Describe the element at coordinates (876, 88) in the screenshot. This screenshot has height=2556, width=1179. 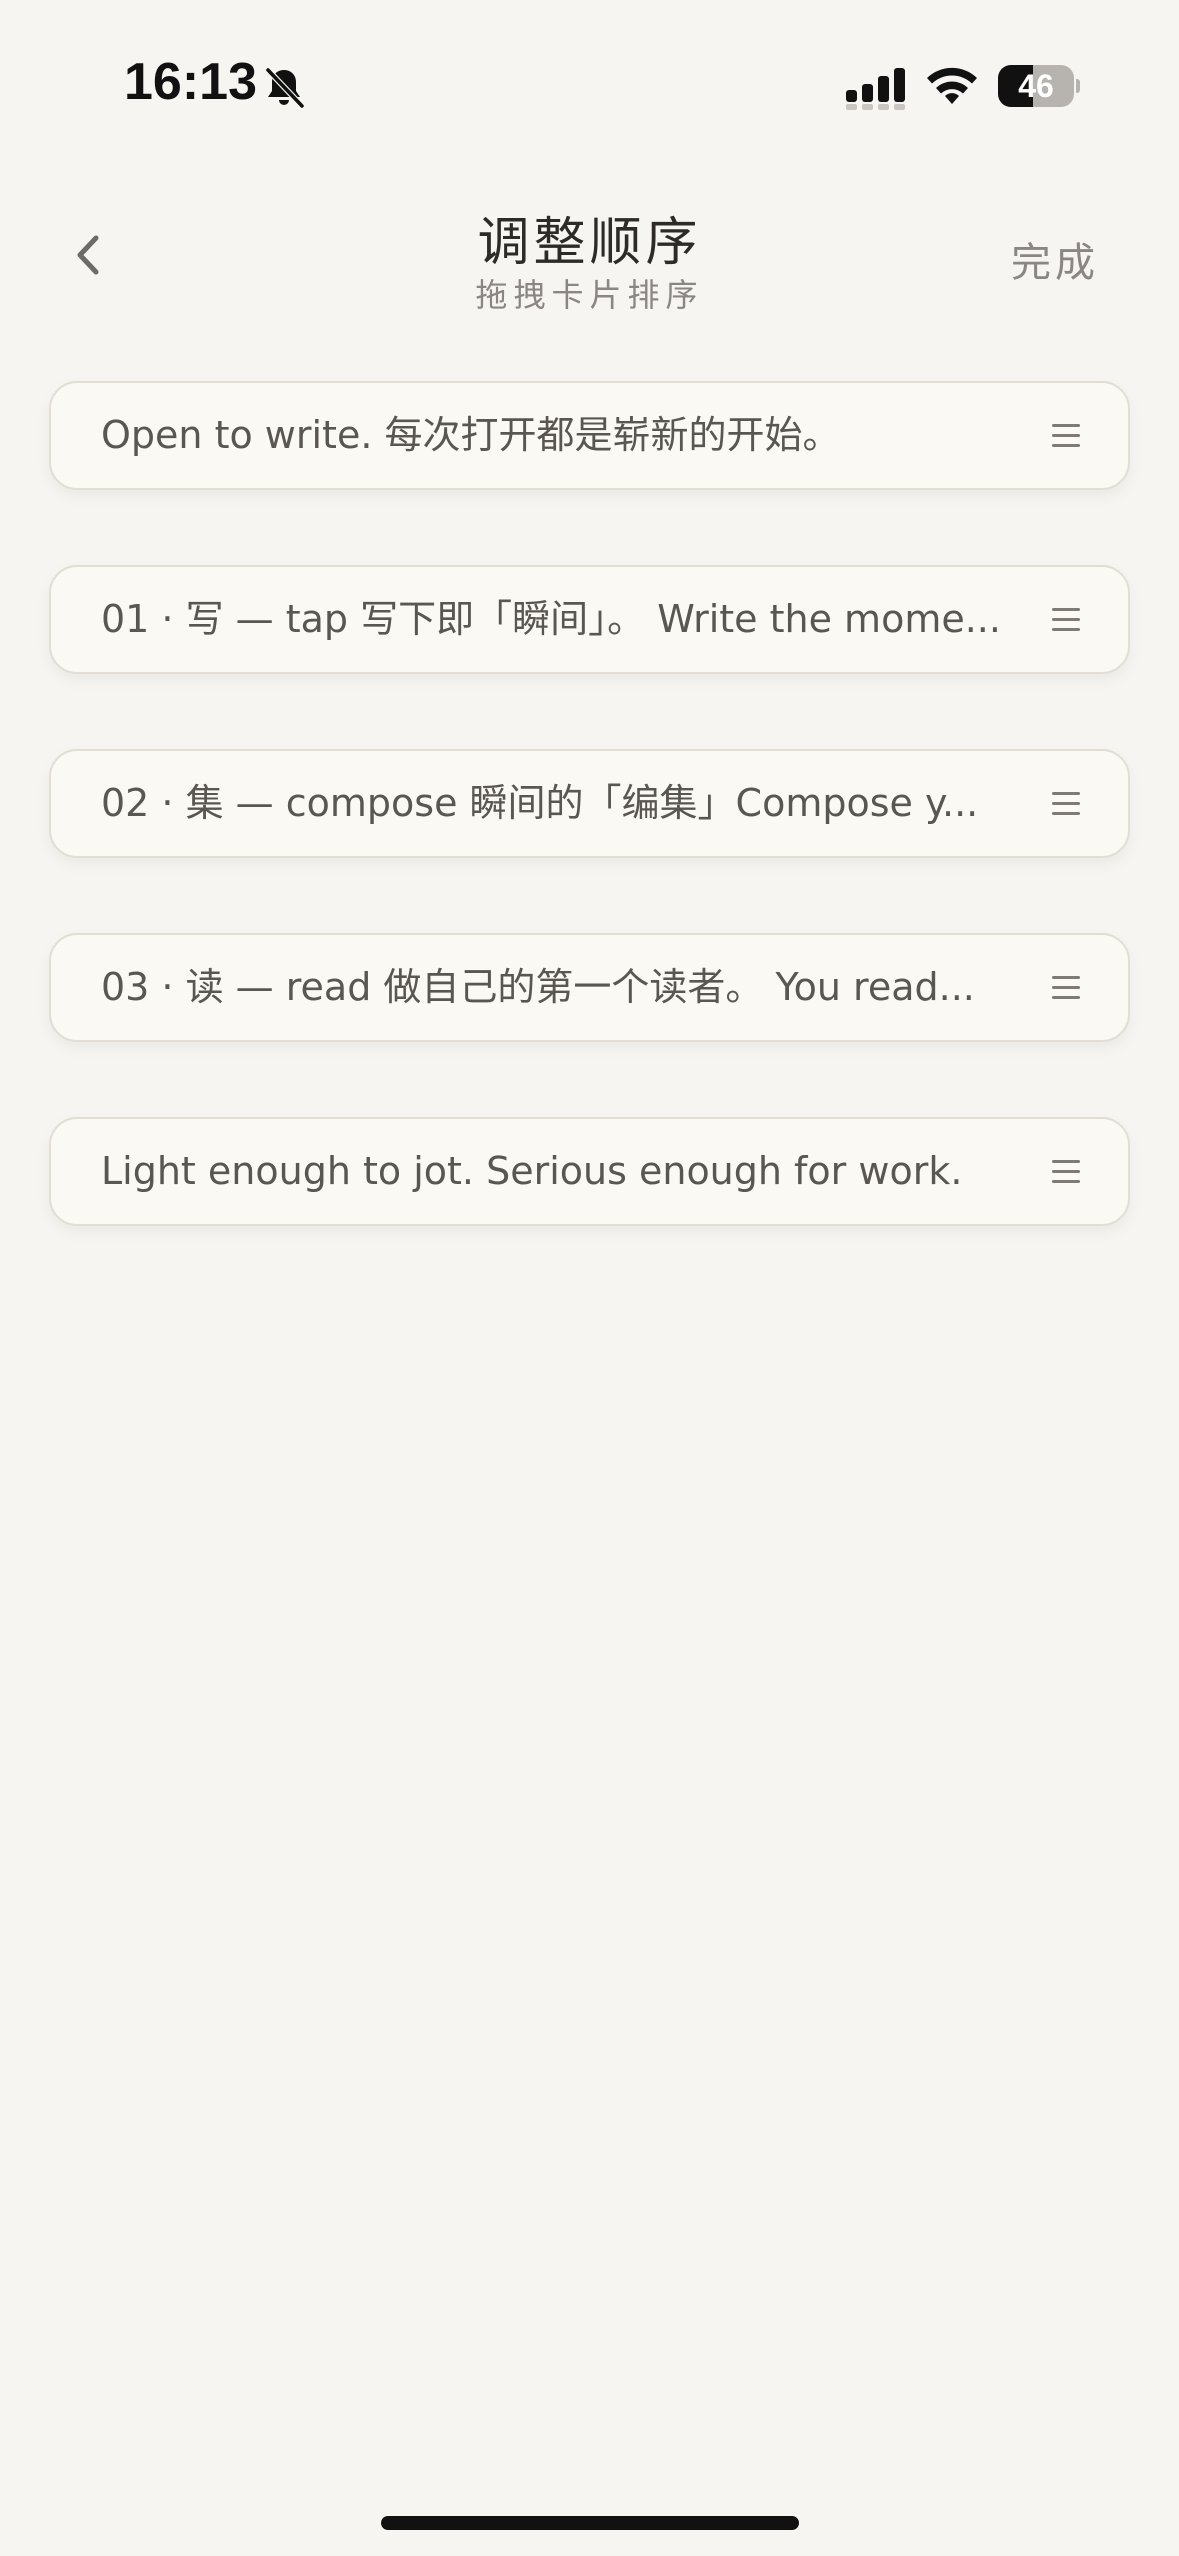
I see `cellular-signal-icon` at that location.